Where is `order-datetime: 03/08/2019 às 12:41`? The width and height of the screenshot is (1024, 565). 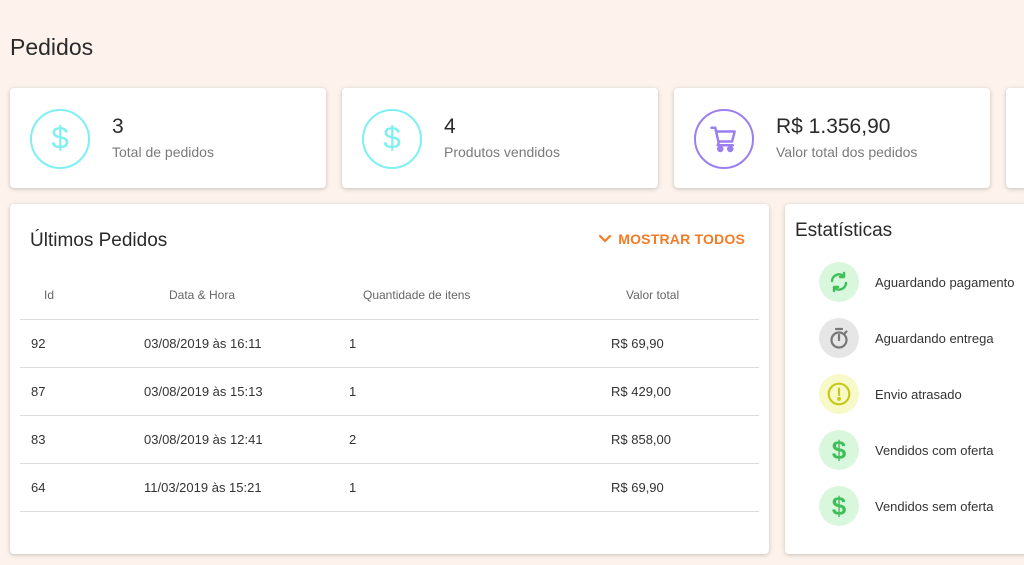
order-datetime: 03/08/2019 às 12:41 is located at coordinates (246, 439).